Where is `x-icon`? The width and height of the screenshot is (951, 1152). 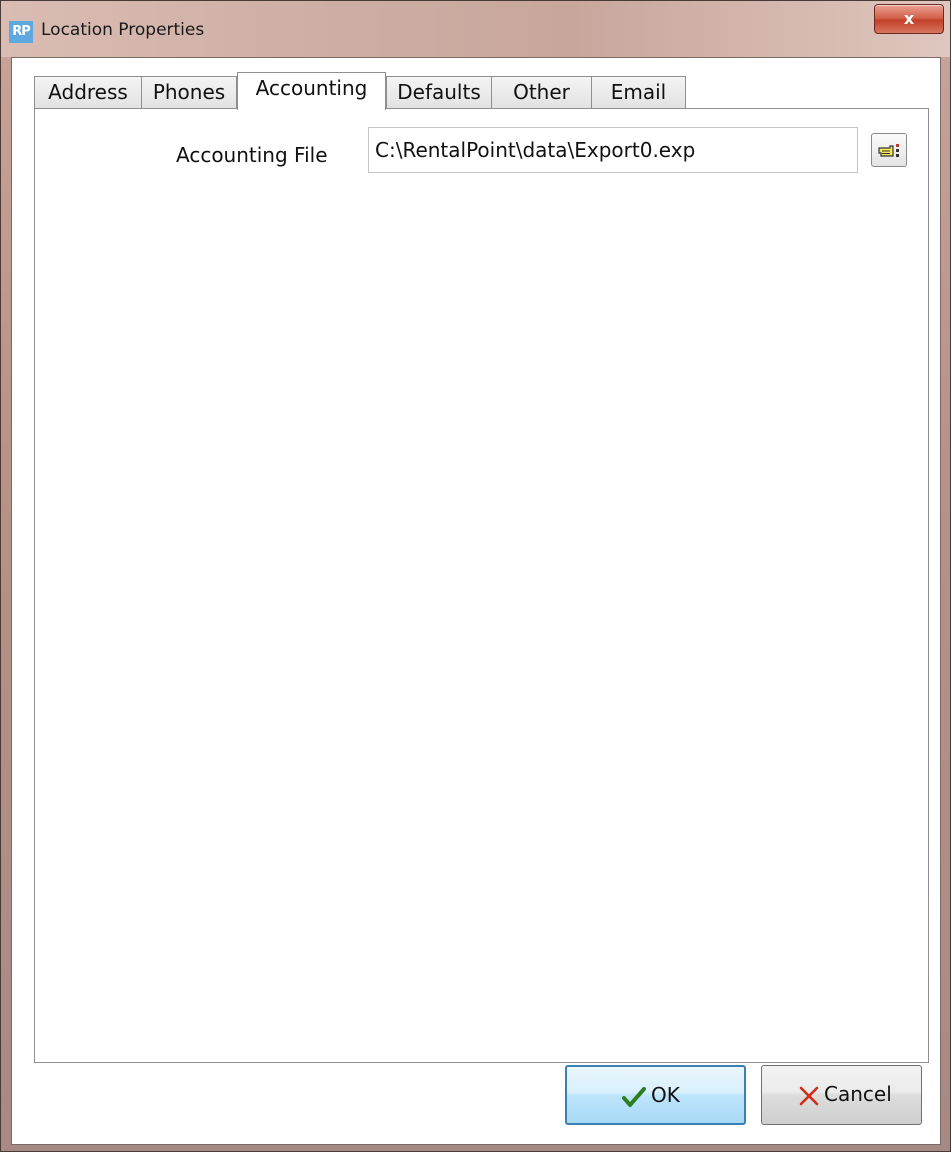
x-icon is located at coordinates (809, 1096).